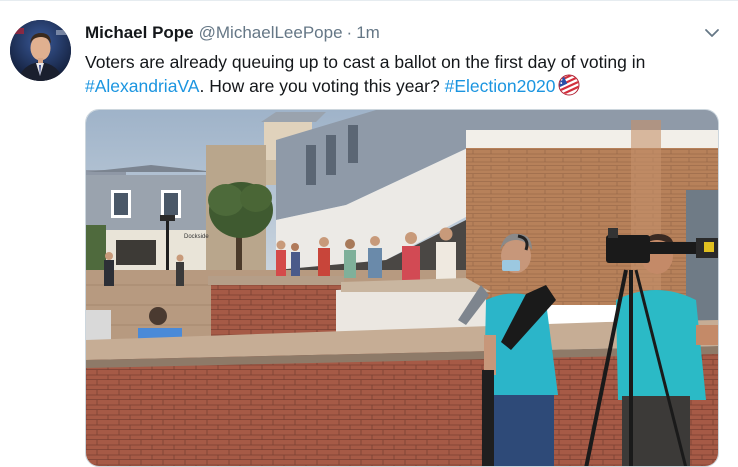 The width and height of the screenshot is (738, 467). What do you see at coordinates (196, 237) in the screenshot?
I see `storefront-sign: Dockside` at bounding box center [196, 237].